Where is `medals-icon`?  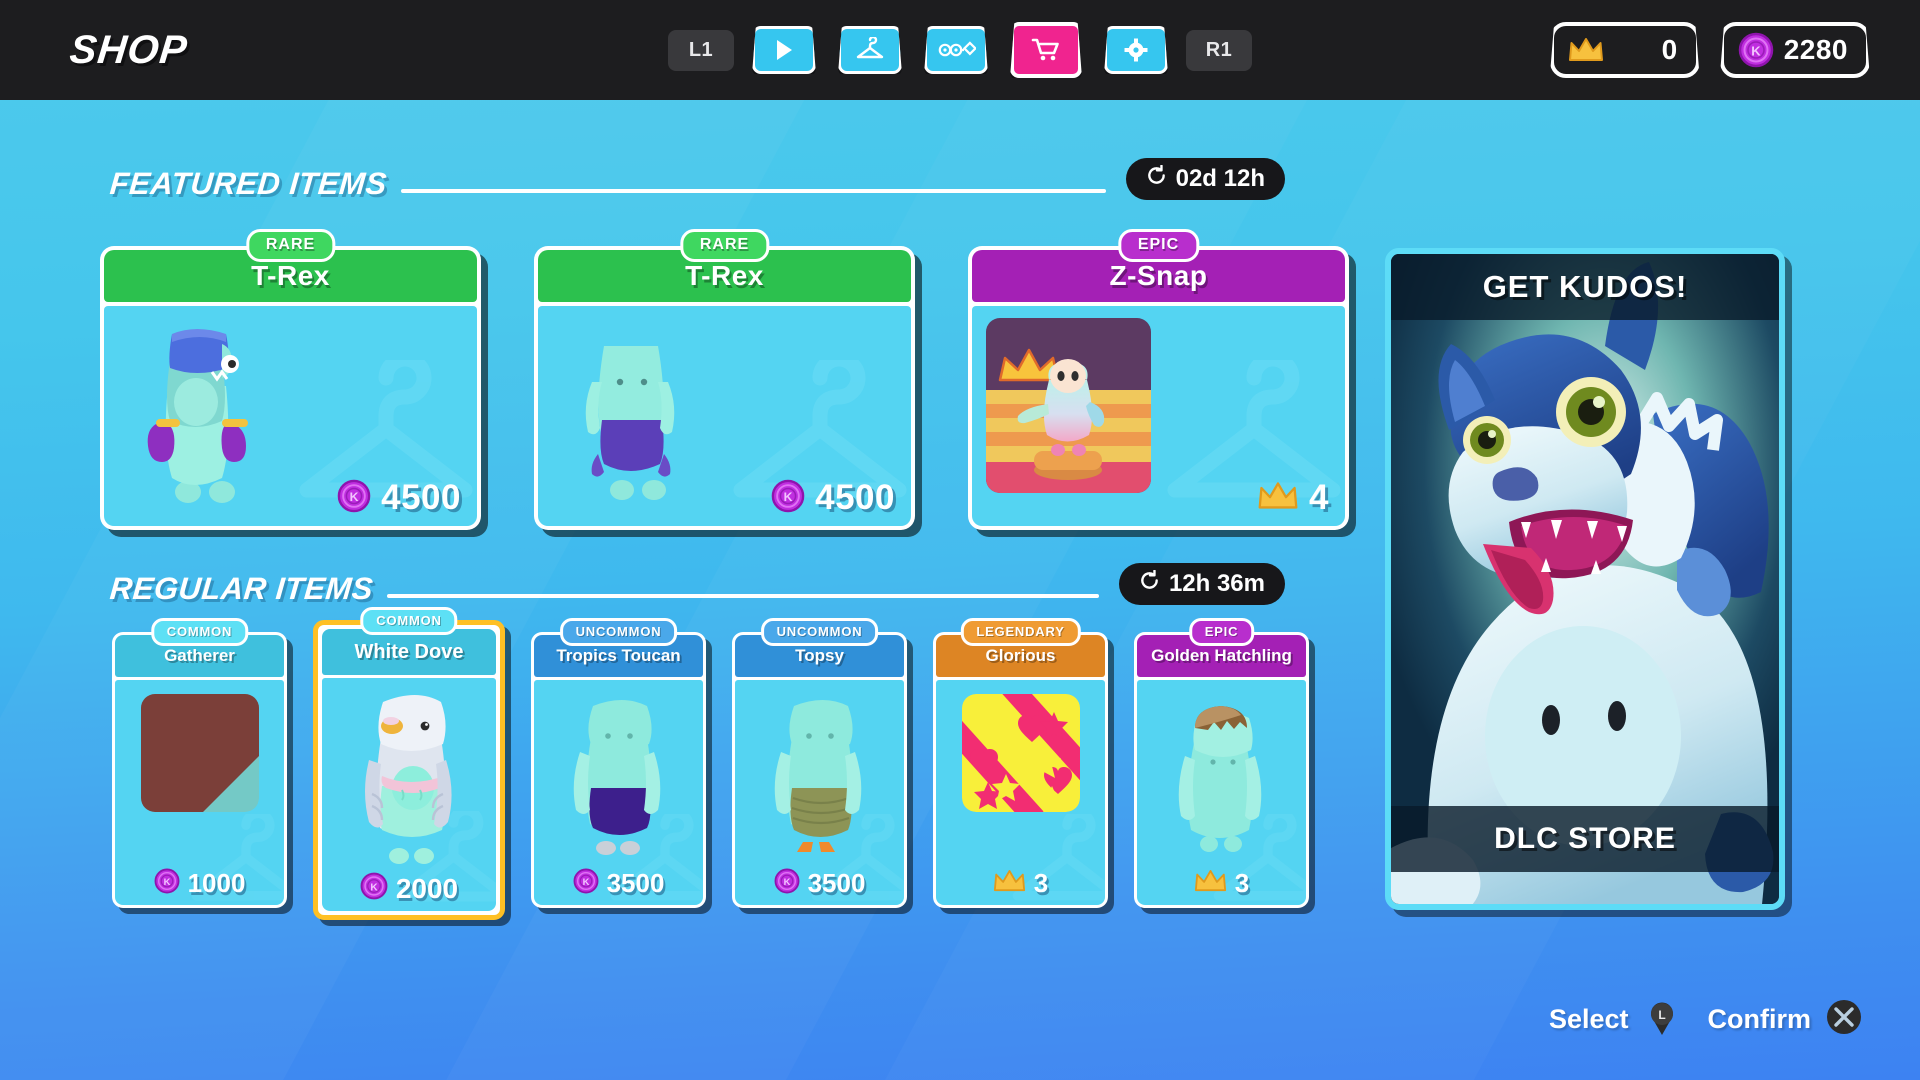 medals-icon is located at coordinates (956, 50).